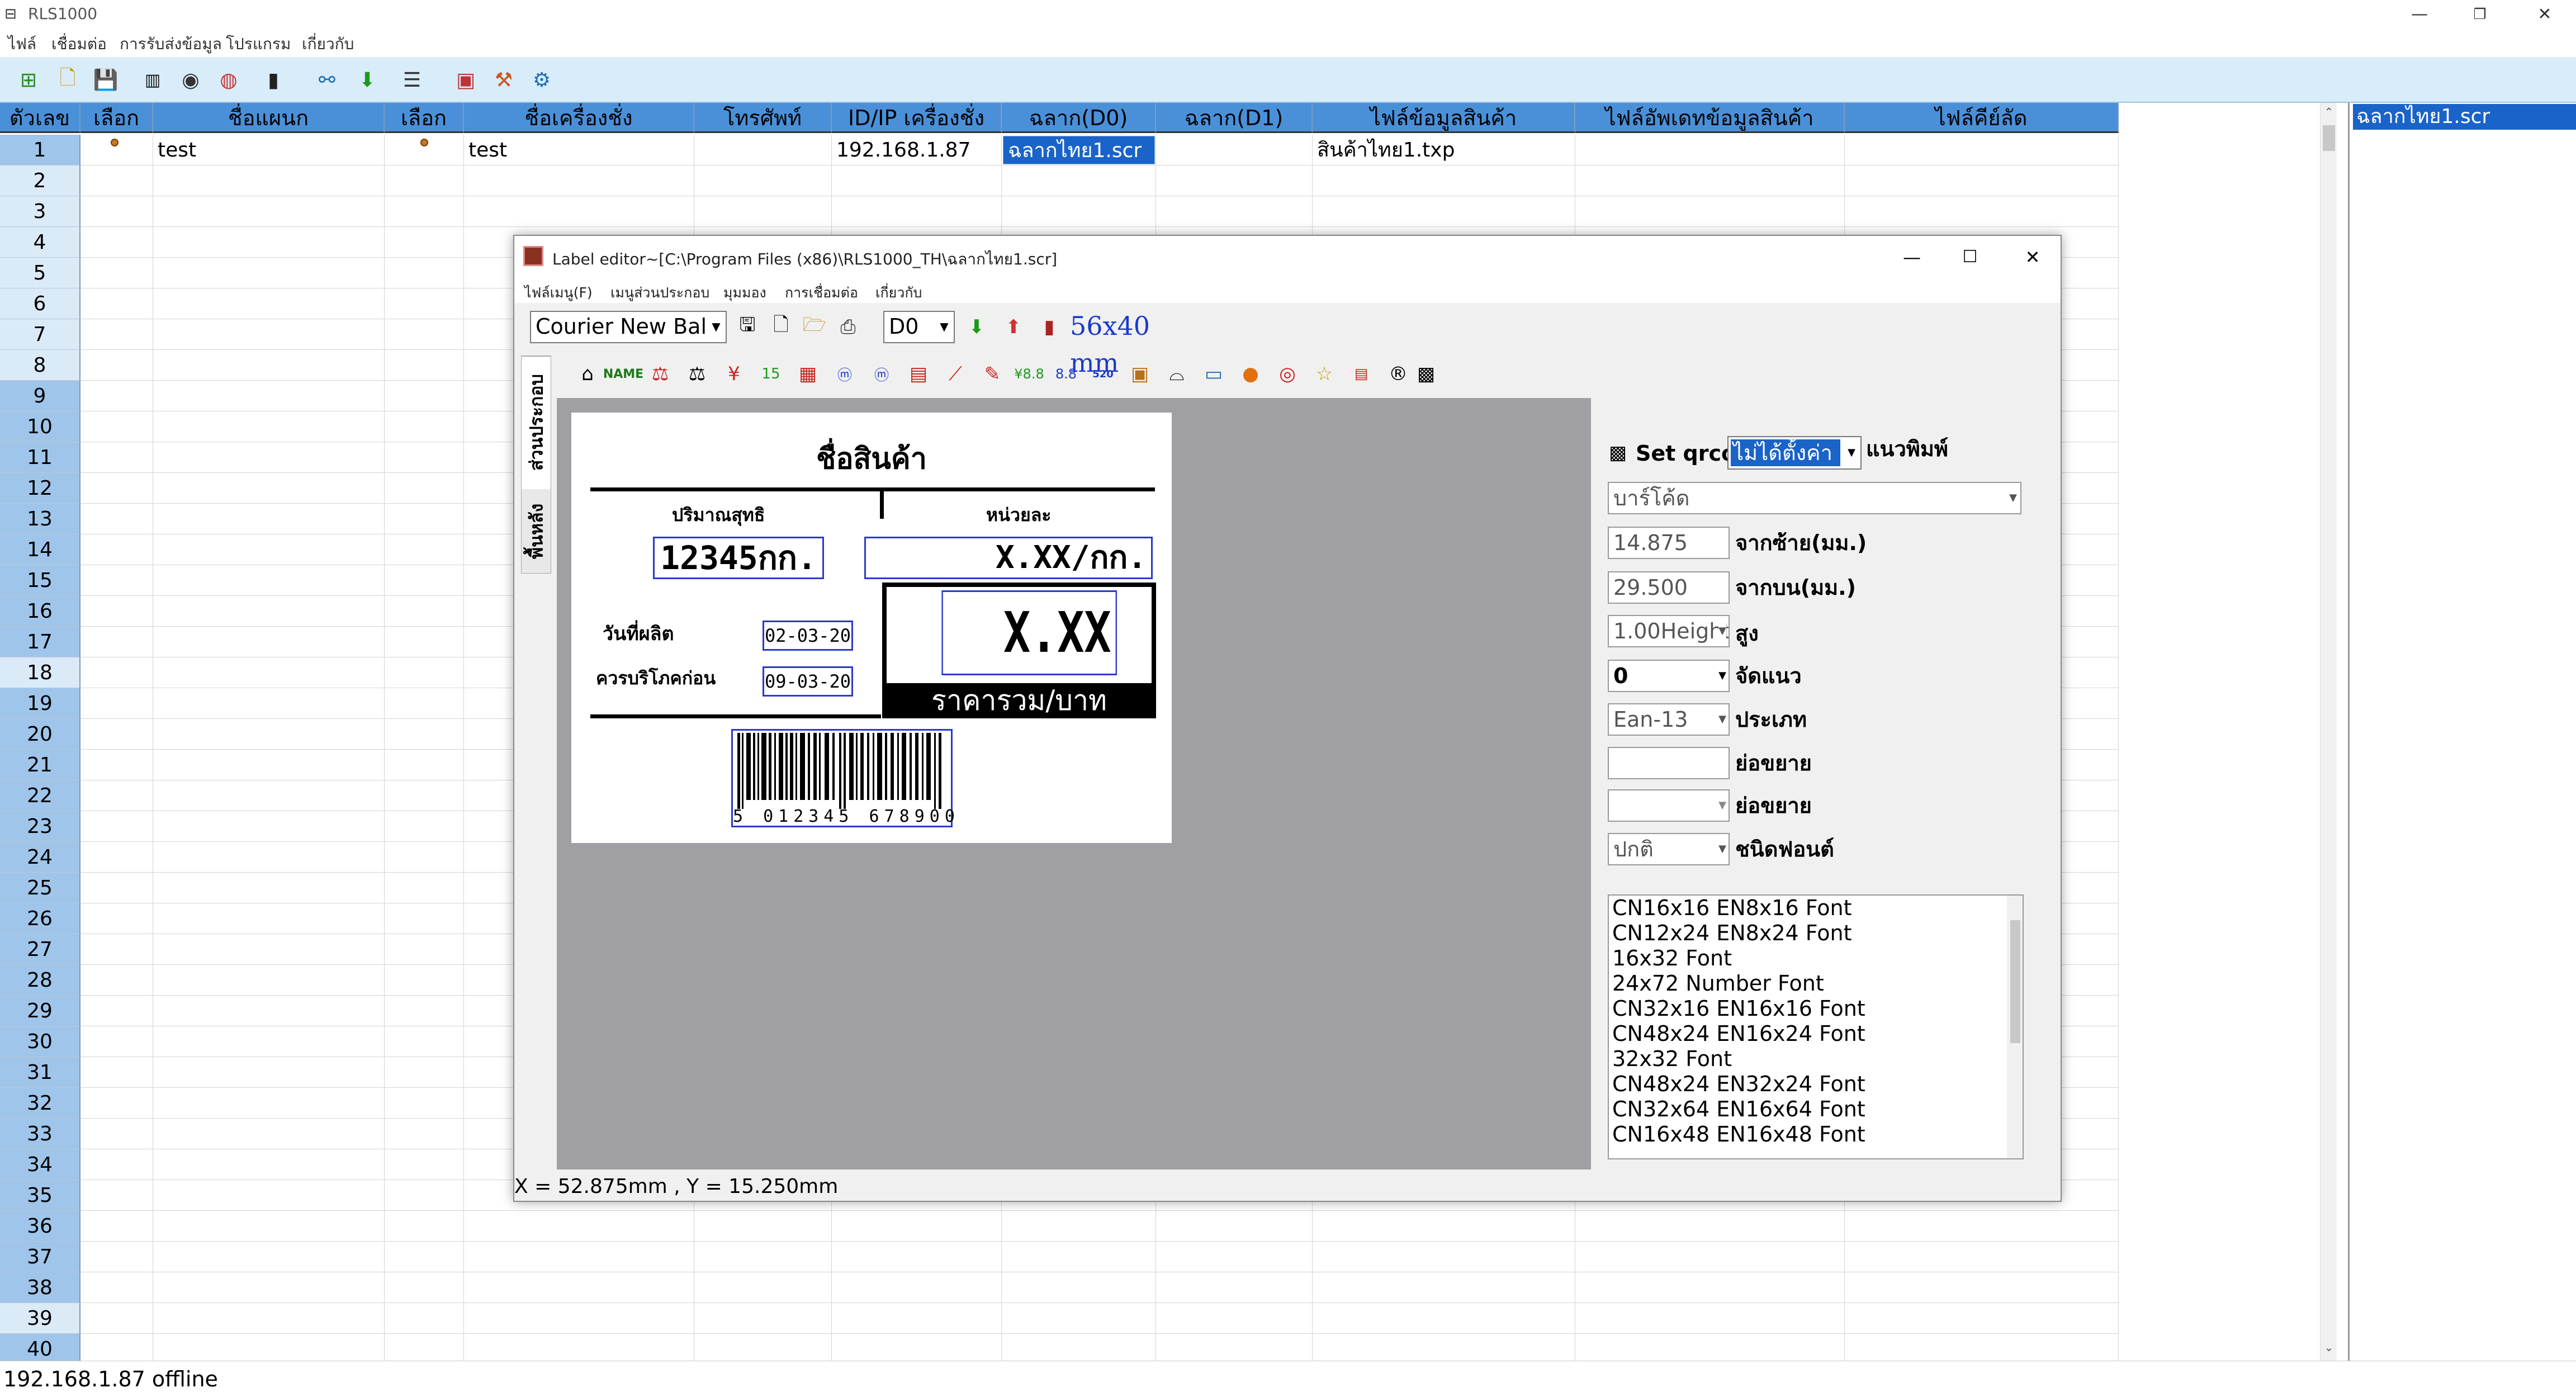  Describe the element at coordinates (993, 374) in the screenshot. I see `draw-icon: ✎` at that location.